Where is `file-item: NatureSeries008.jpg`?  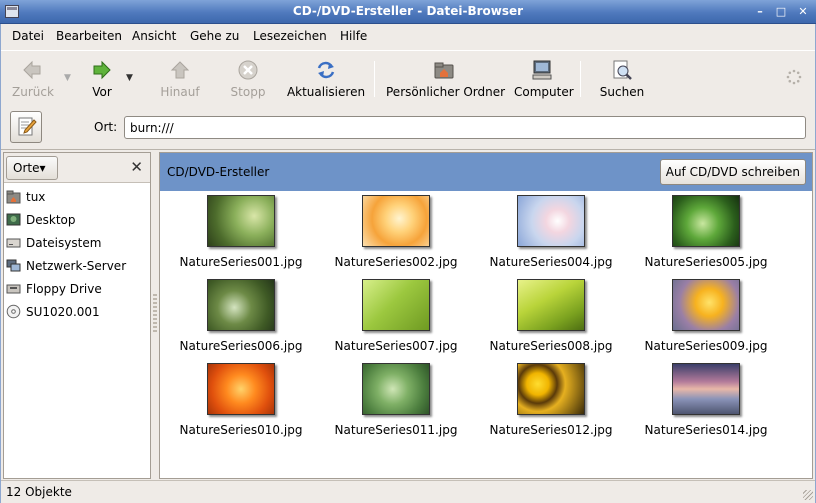
file-item: NatureSeries008.jpg is located at coordinates (551, 316).